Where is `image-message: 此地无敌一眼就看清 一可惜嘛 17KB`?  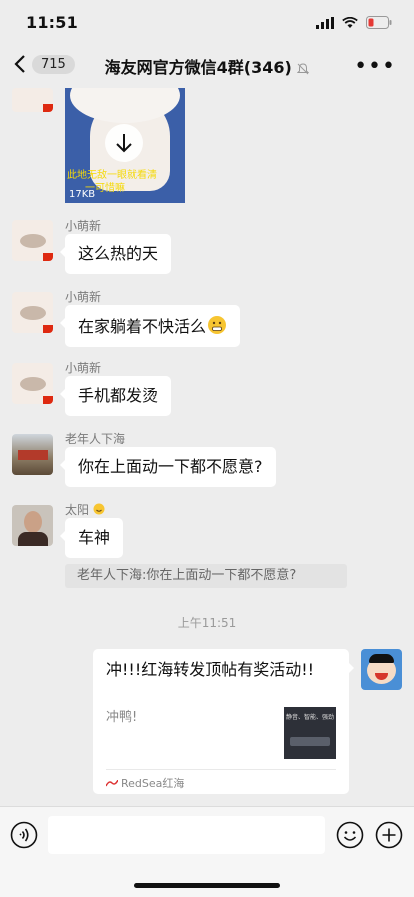 image-message: 此地无敌一眼就看清 一可惜嘛 17KB is located at coordinates (125, 145).